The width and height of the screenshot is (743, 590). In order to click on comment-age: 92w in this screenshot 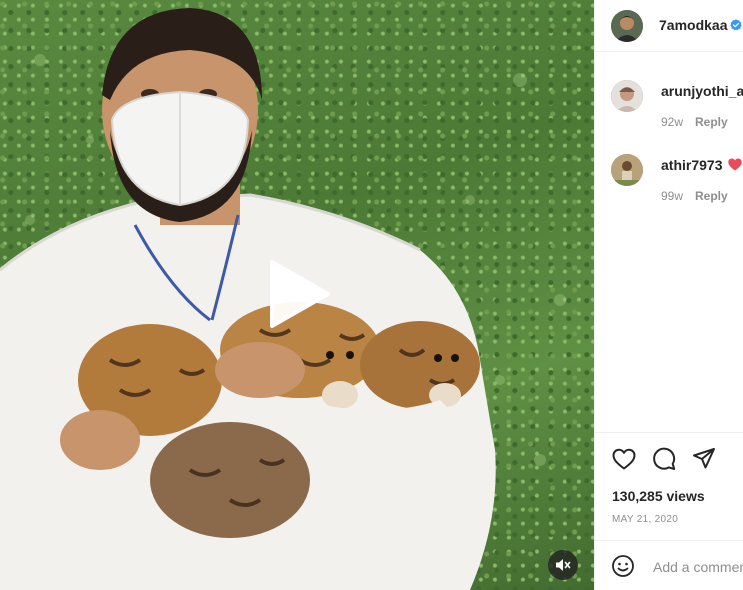, I will do `click(672, 122)`.